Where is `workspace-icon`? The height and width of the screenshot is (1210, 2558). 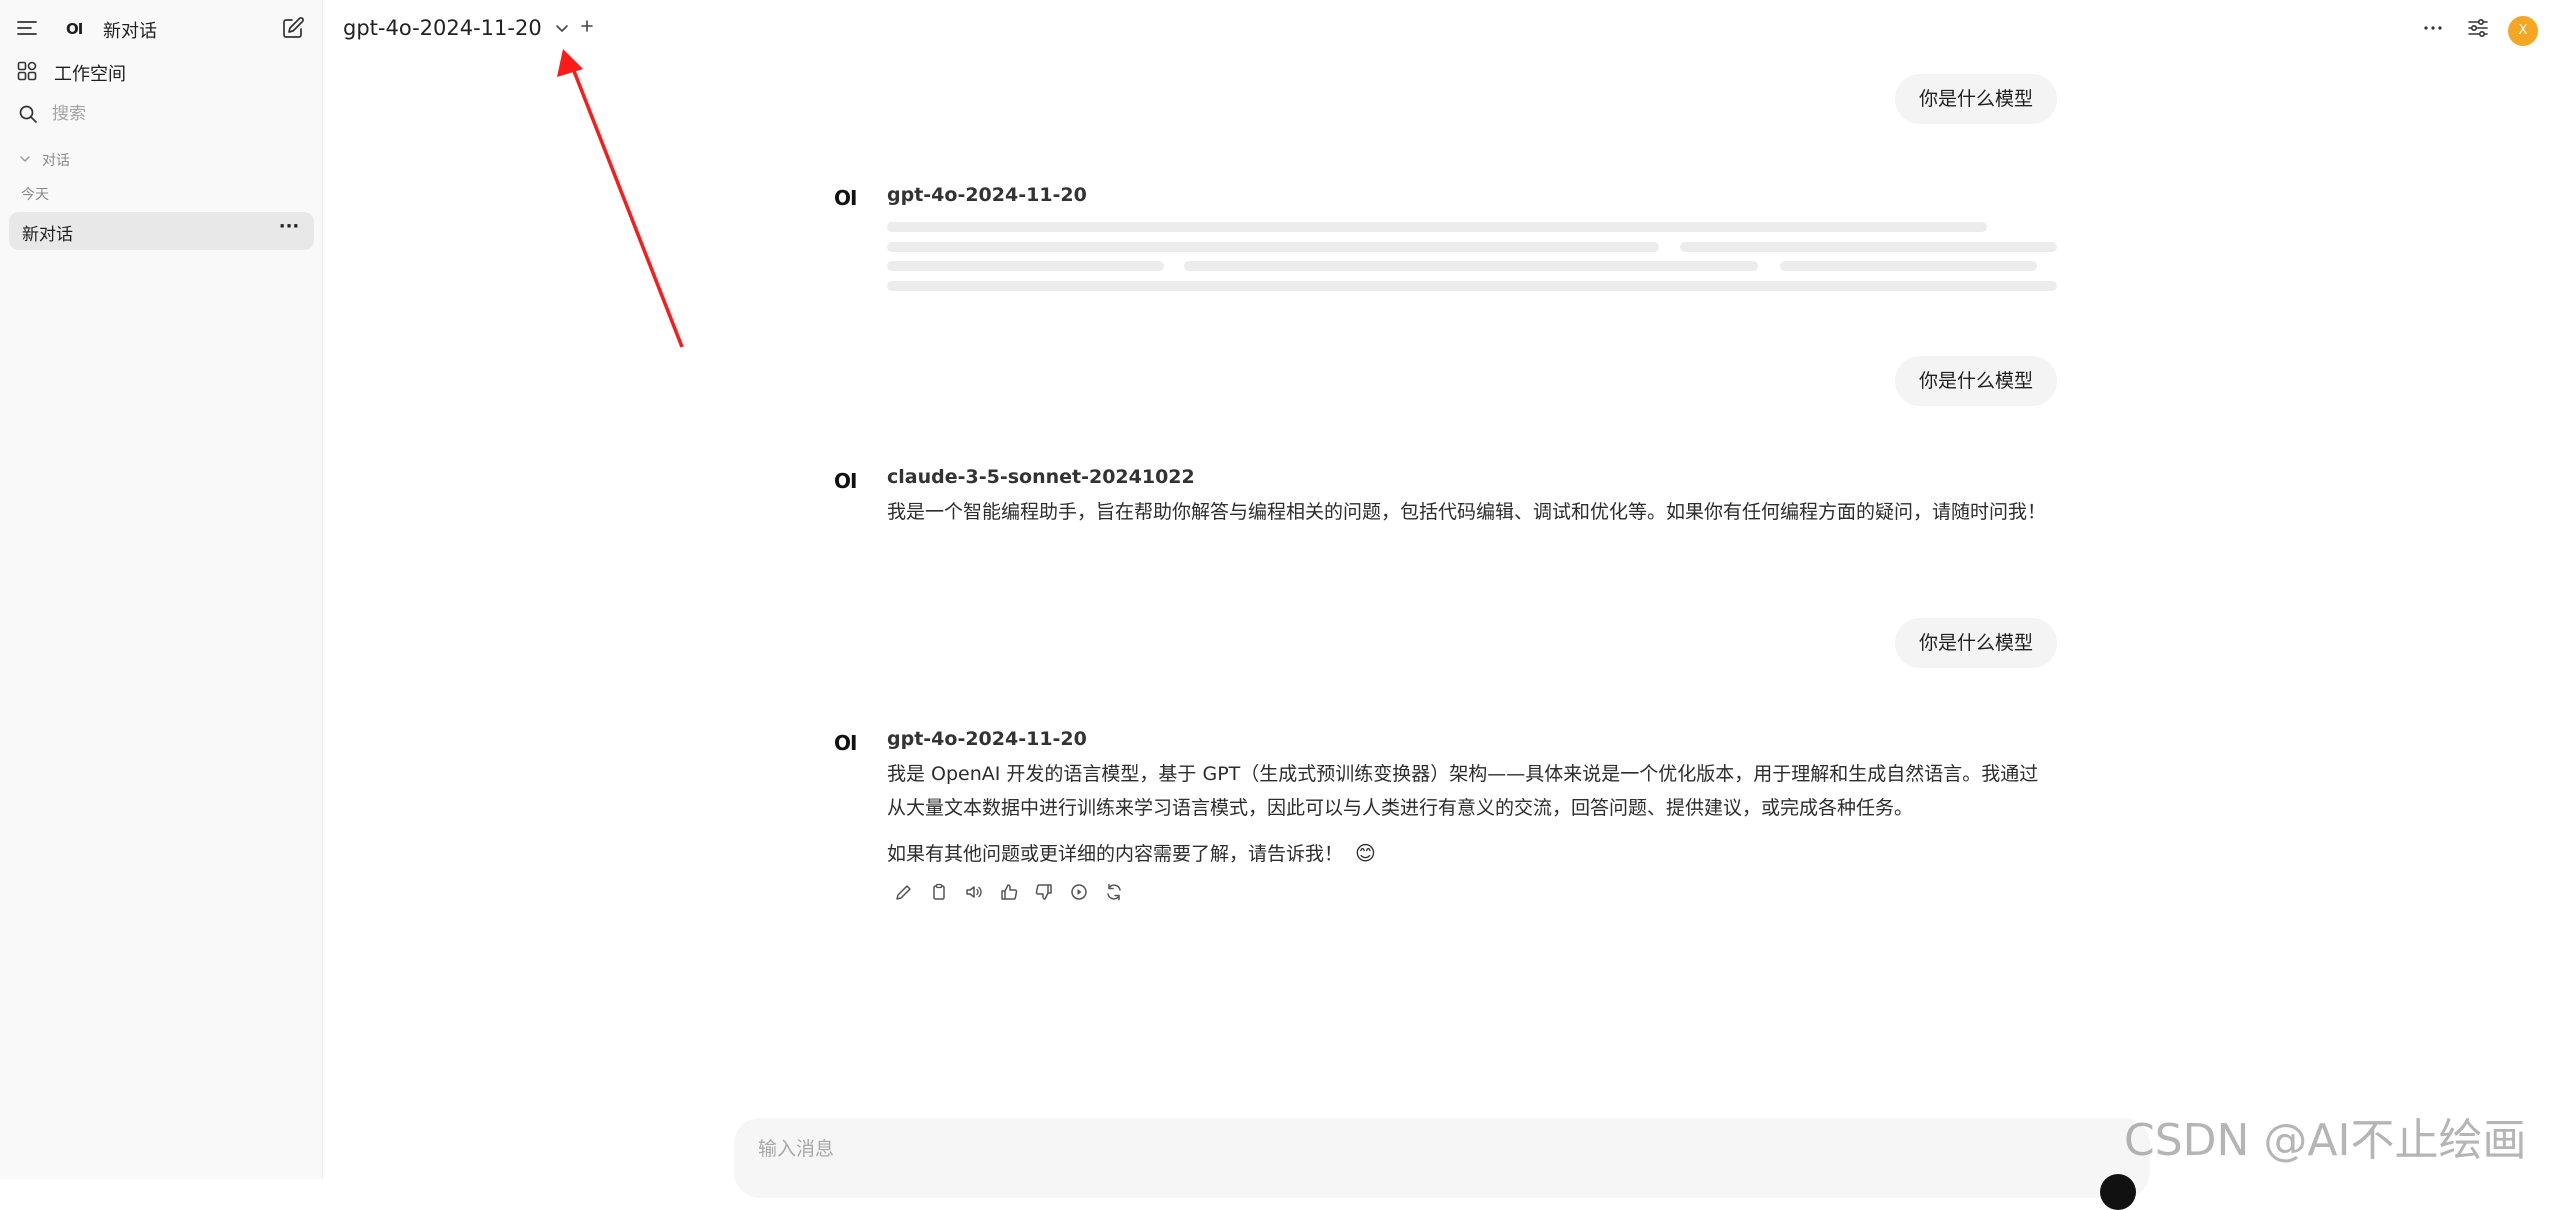 workspace-icon is located at coordinates (27, 71).